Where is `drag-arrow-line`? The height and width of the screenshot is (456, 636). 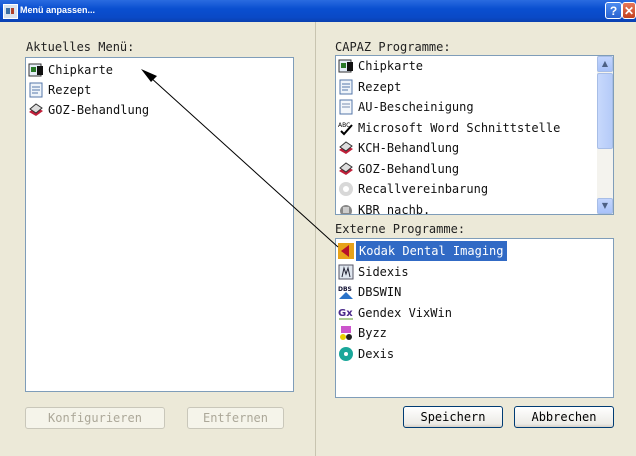 drag-arrow-line is located at coordinates (244, 162).